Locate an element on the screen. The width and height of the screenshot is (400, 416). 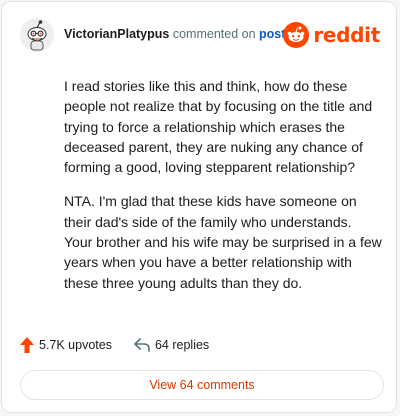
reply-count: 64 replies is located at coordinates (182, 345).